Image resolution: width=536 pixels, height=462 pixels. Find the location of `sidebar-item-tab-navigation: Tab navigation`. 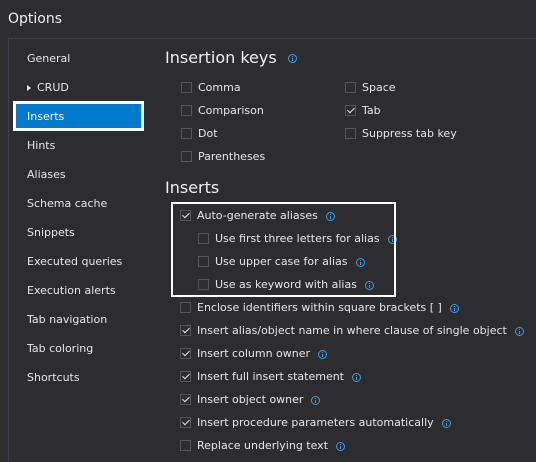

sidebar-item-tab-navigation: Tab navigation is located at coordinates (79, 320).